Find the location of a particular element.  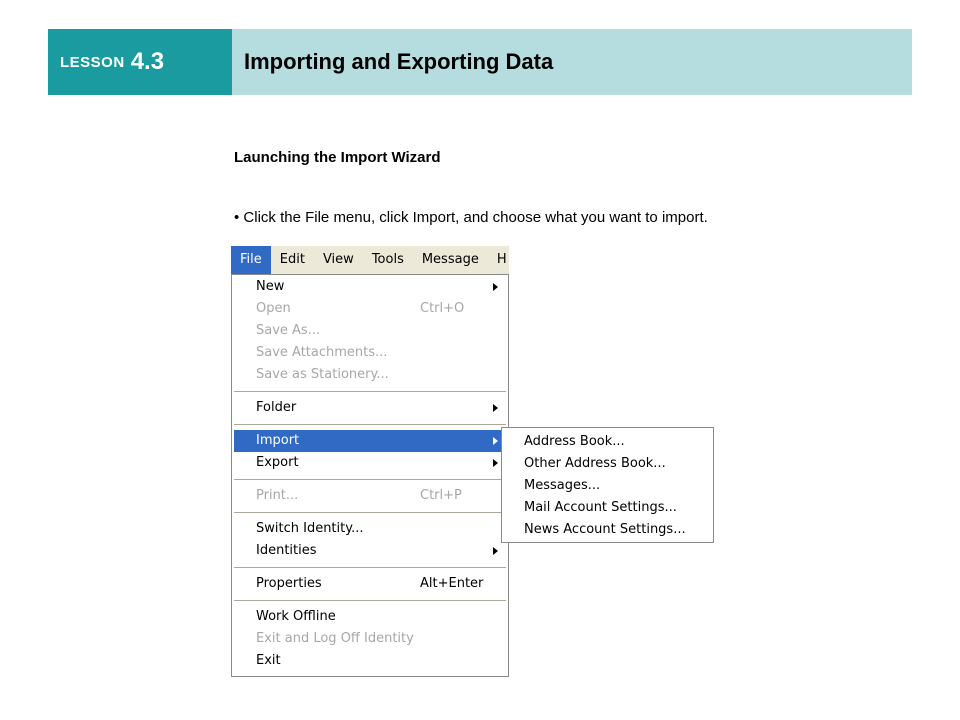

section-subtitle: Launching the Import Wizard is located at coordinates (337, 157).